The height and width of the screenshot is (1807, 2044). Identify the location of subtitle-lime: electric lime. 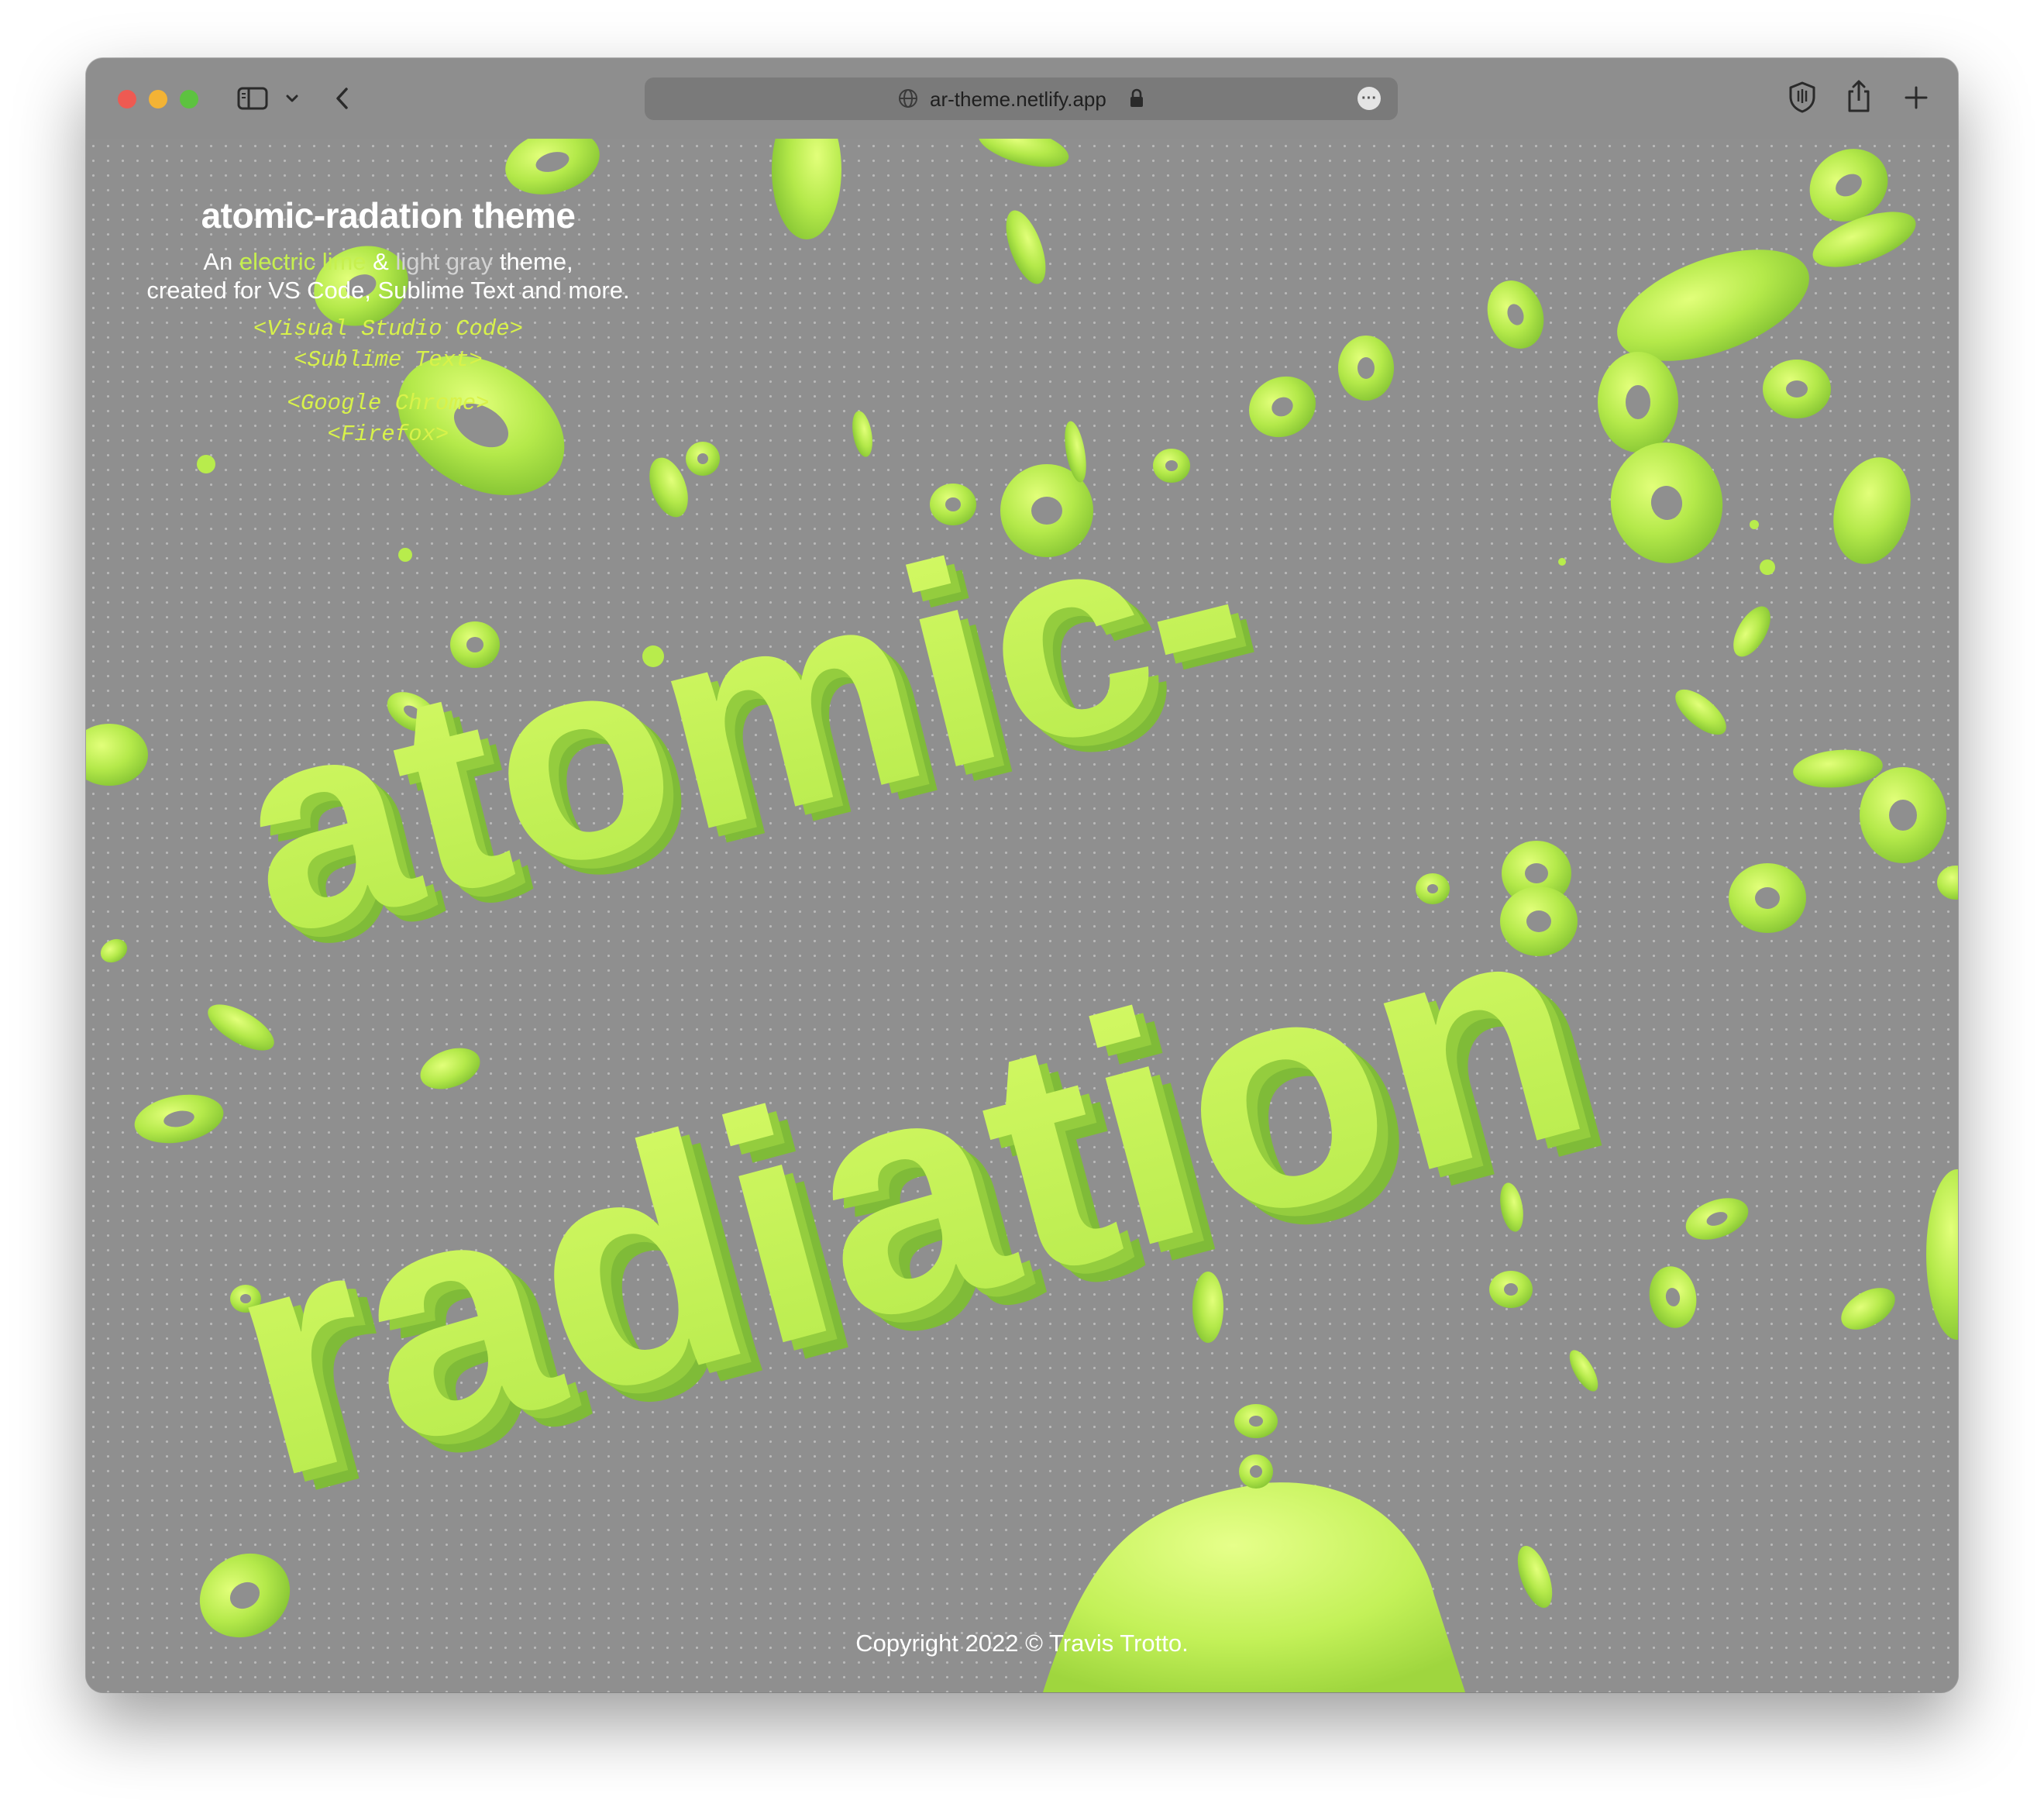
(302, 261).